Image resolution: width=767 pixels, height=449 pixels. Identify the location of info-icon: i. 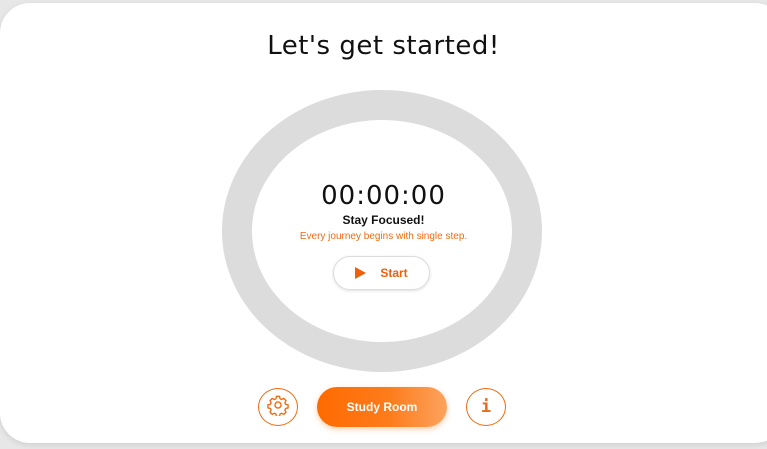
(486, 406).